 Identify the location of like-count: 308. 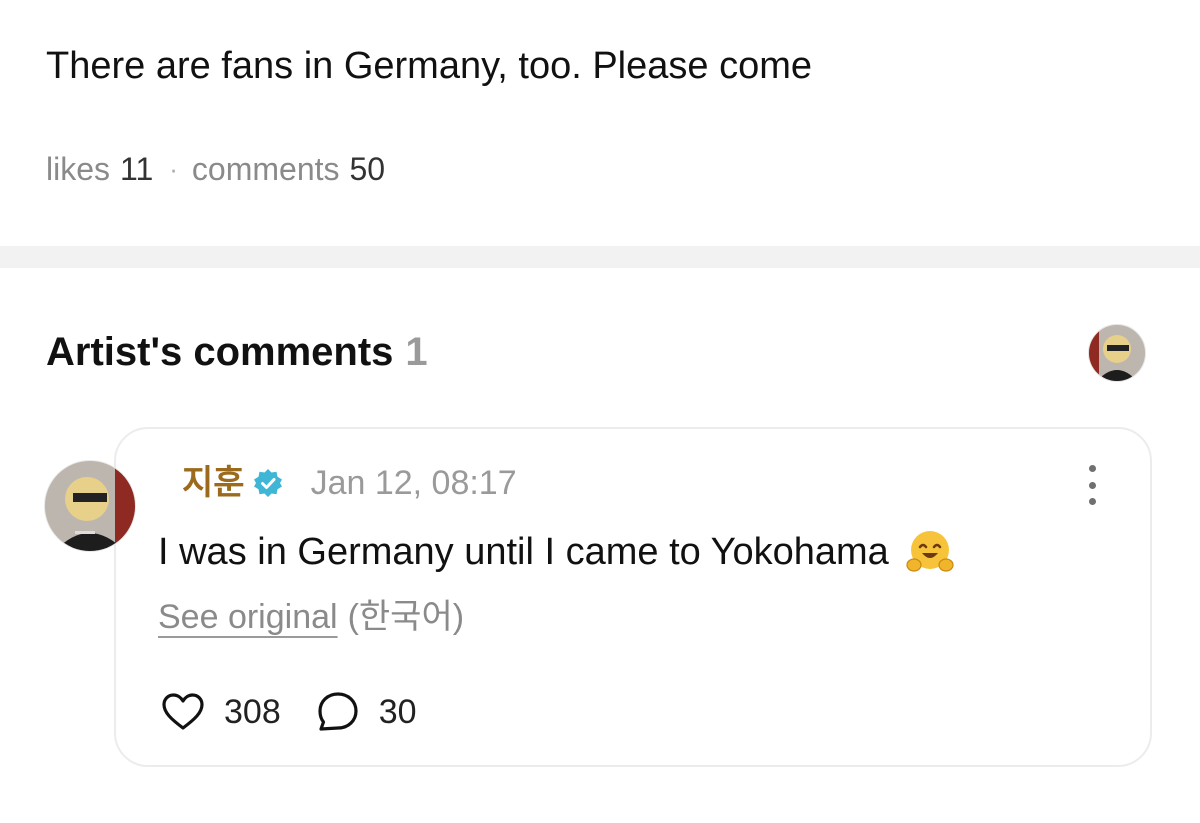
(252, 712).